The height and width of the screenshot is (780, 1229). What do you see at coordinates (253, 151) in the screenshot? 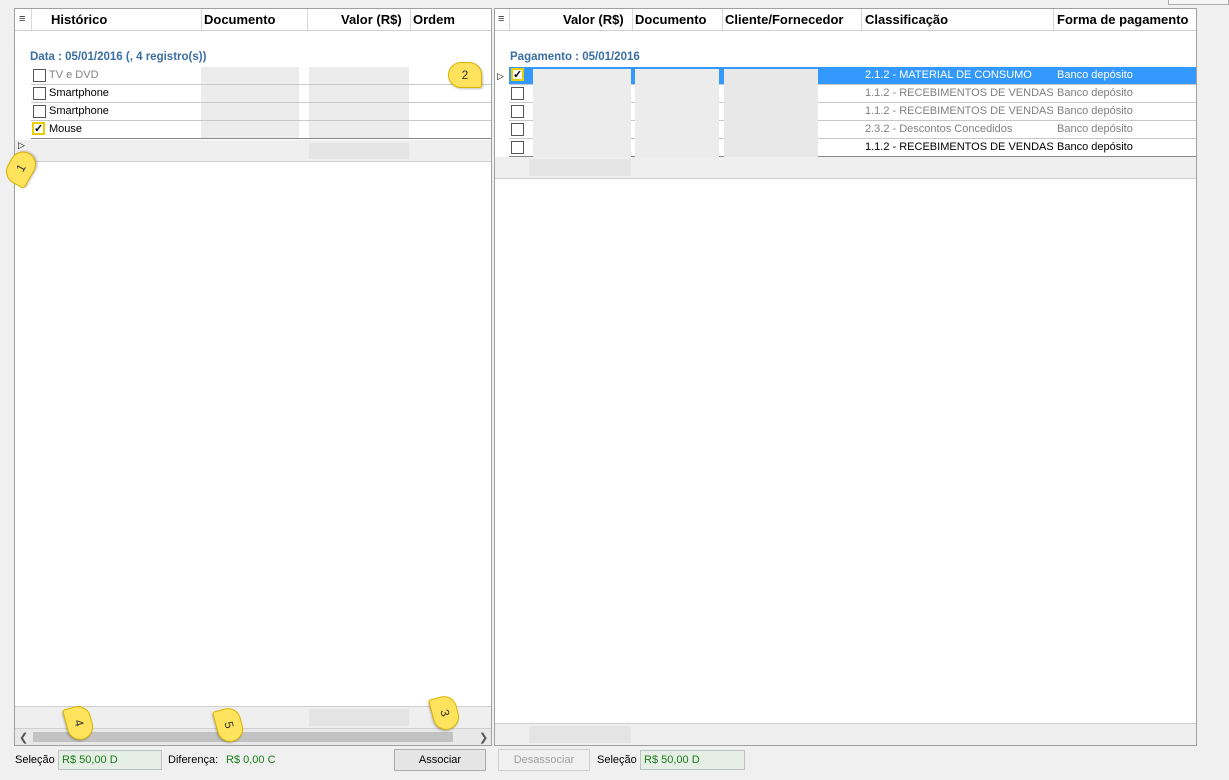
I see `summary-row: ▷` at bounding box center [253, 151].